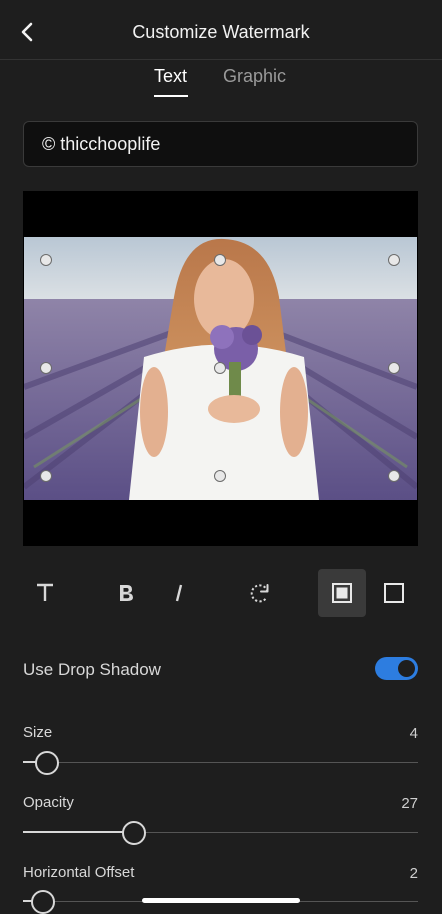 The width and height of the screenshot is (442, 914). What do you see at coordinates (394, 368) in the screenshot?
I see `resize-handle-middle-right` at bounding box center [394, 368].